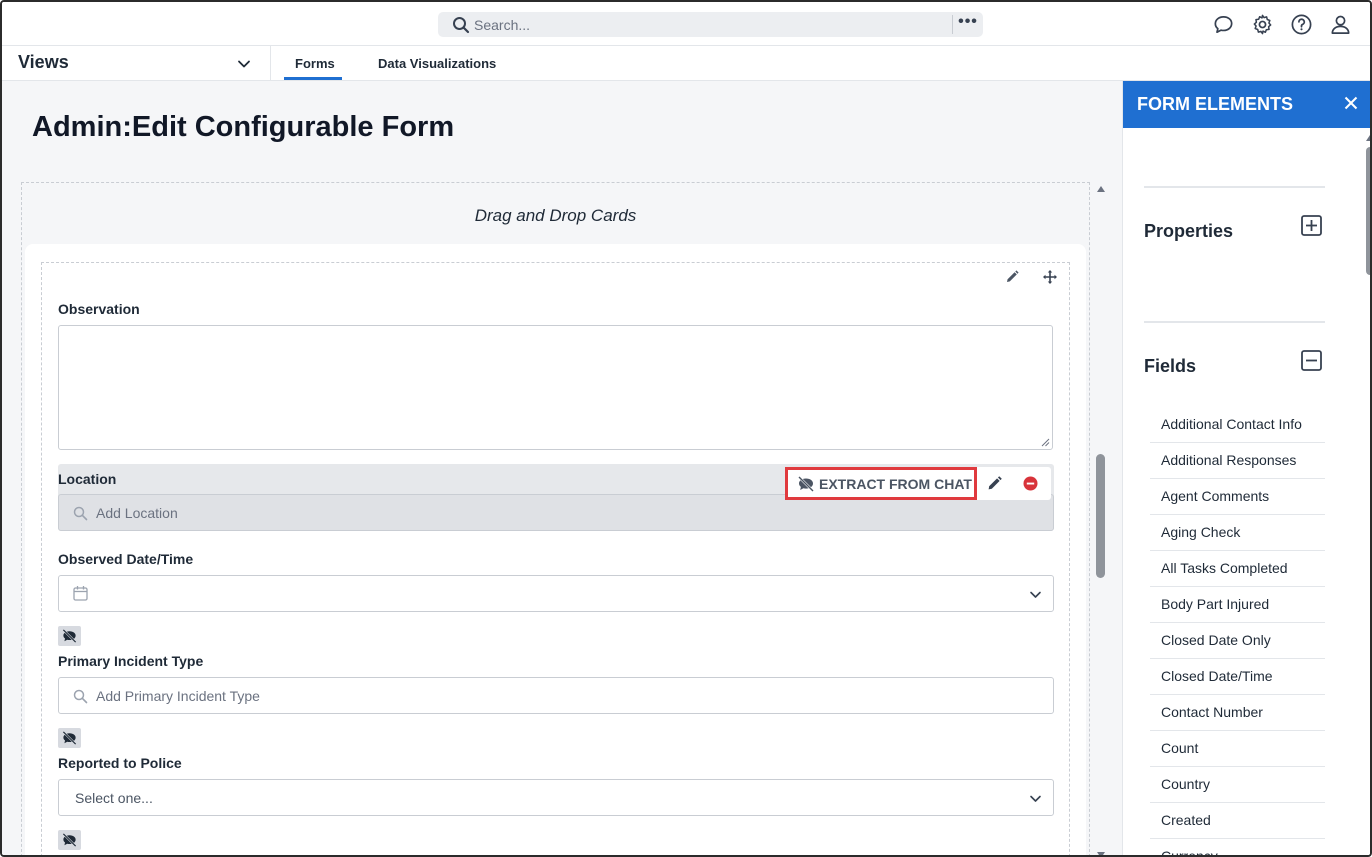 This screenshot has width=1372, height=857. I want to click on remove-field-icon, so click(1030, 483).